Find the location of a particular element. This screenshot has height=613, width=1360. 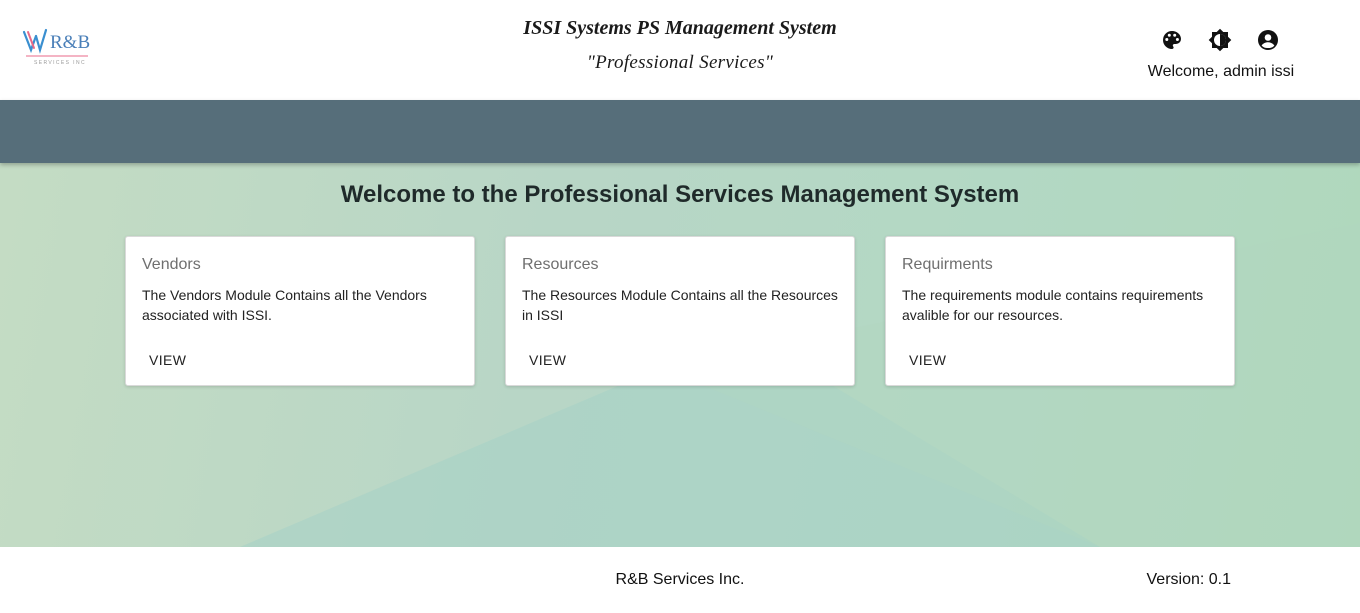

requirements-view-button: VIEW is located at coordinates (927, 360).